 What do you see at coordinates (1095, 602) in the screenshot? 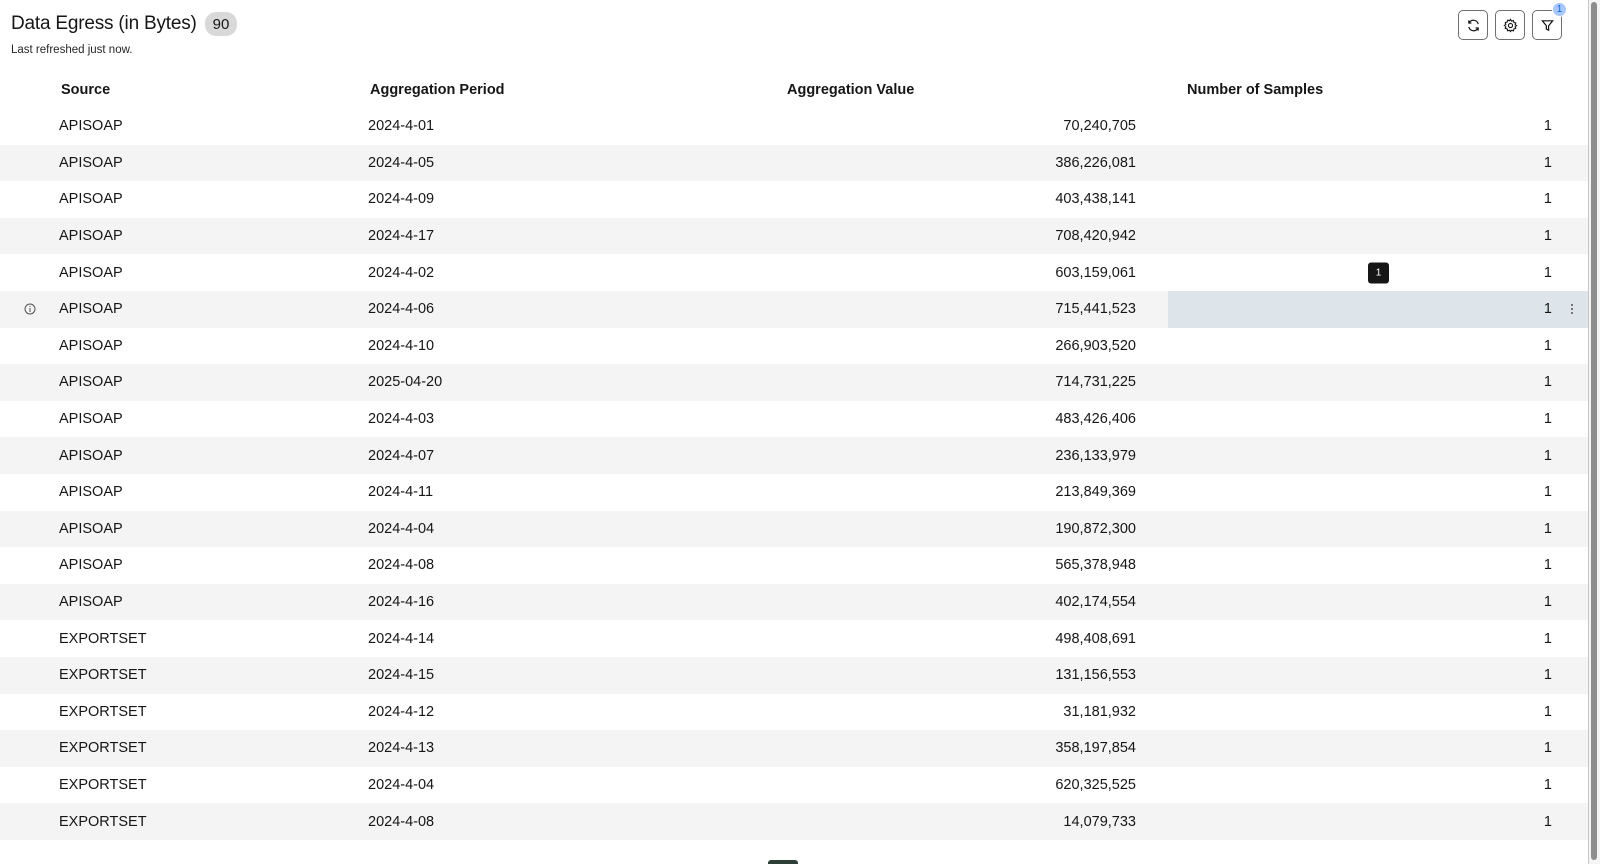
I see `cell-aggregation-value: 402,174,554` at bounding box center [1095, 602].